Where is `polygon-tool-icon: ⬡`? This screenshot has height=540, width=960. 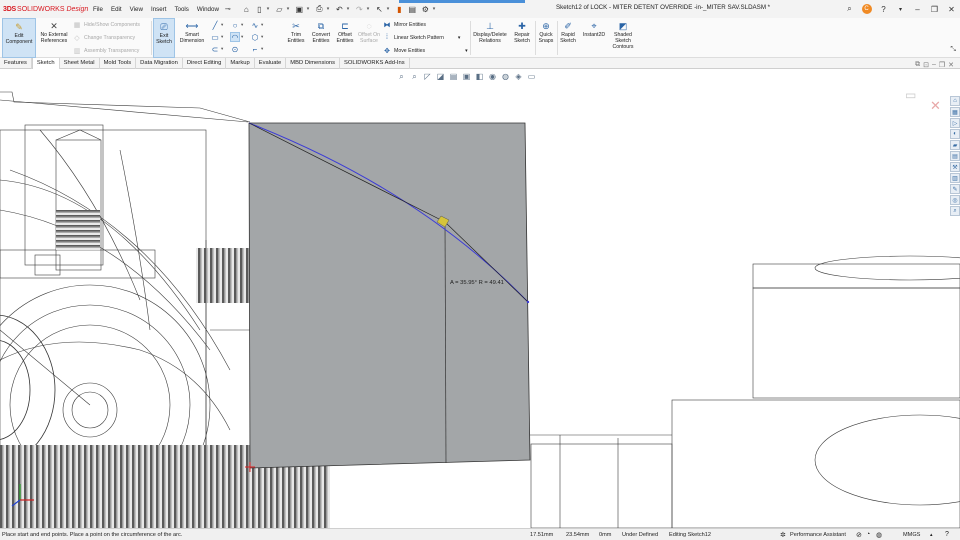 polygon-tool-icon: ⬡ is located at coordinates (255, 37).